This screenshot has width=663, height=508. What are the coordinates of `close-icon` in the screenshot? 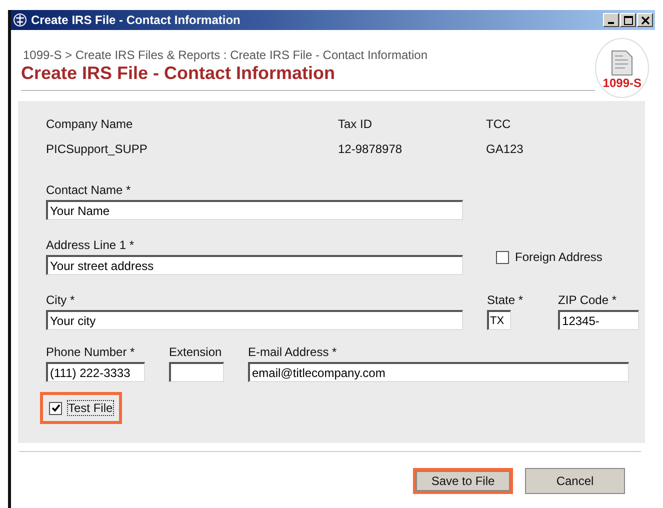 It's located at (645, 20).